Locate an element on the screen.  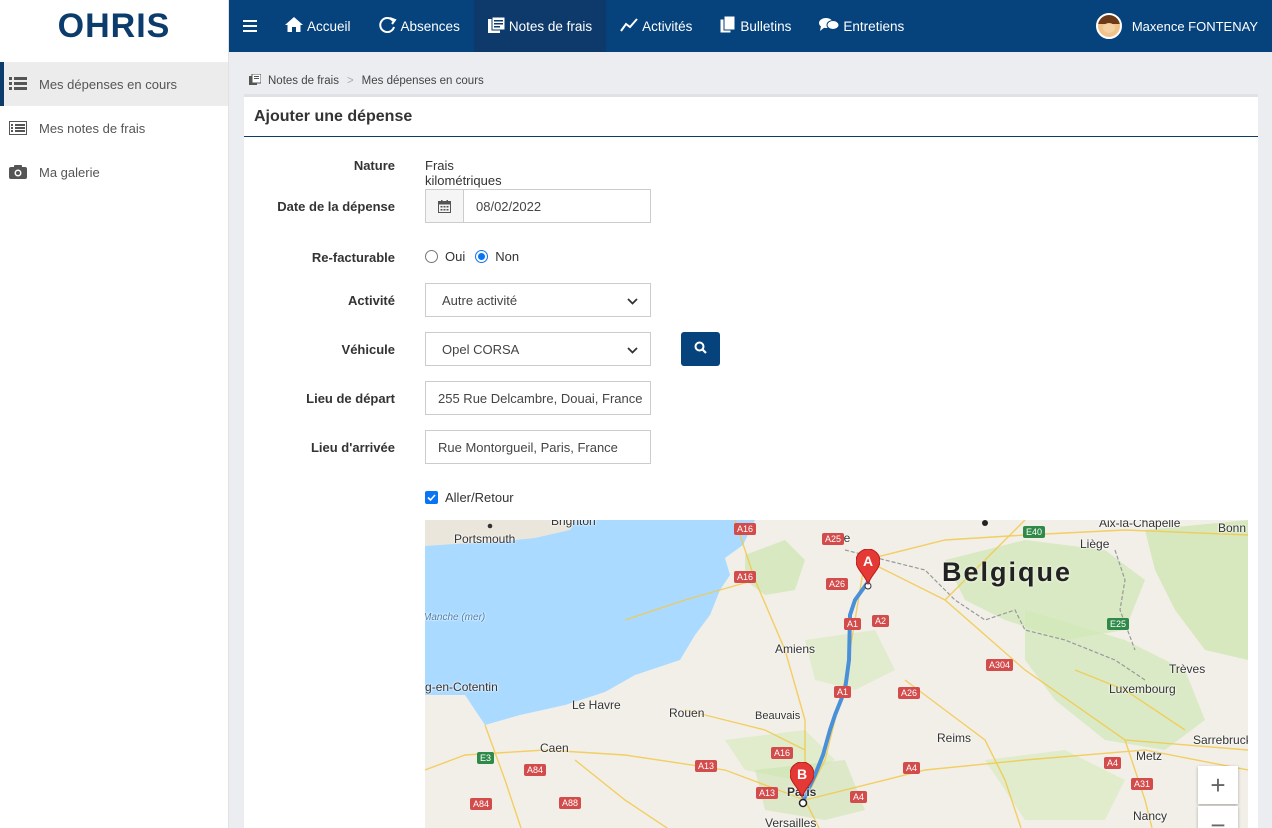
vehicule-row: Véhicule Opel CORSA is located at coordinates (482, 349).